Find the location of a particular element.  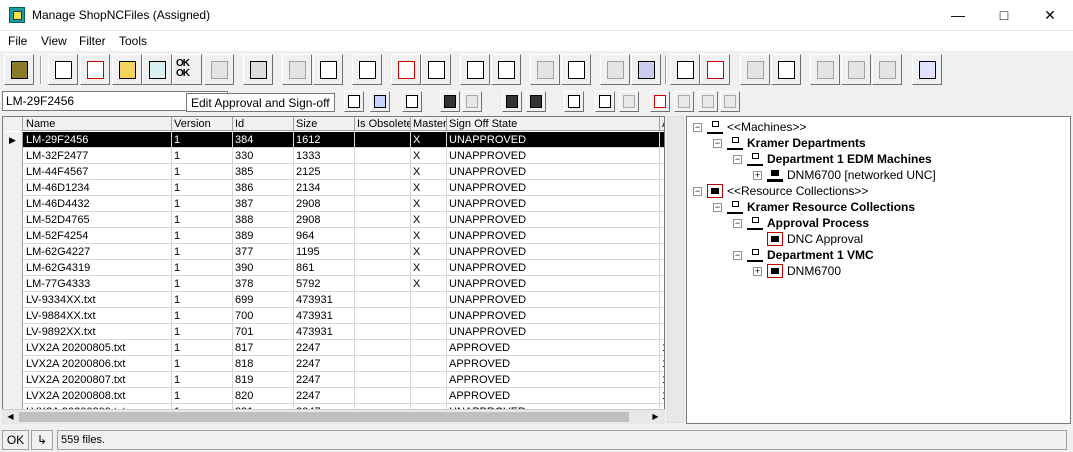

menu-tools: Tools is located at coordinates (133, 41).